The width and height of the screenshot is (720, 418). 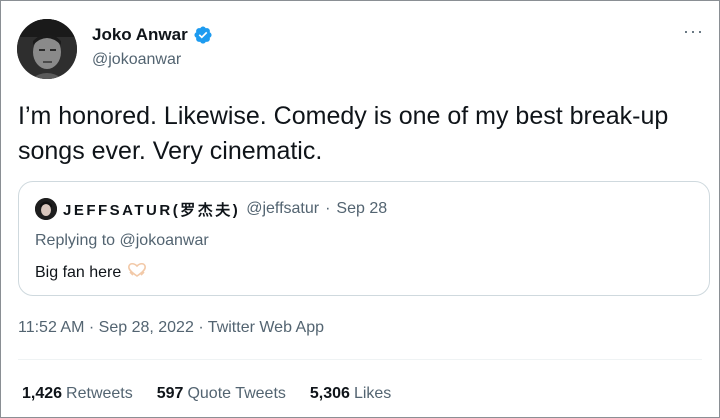 What do you see at coordinates (170, 393) in the screenshot?
I see `quote-tweets-count: 597` at bounding box center [170, 393].